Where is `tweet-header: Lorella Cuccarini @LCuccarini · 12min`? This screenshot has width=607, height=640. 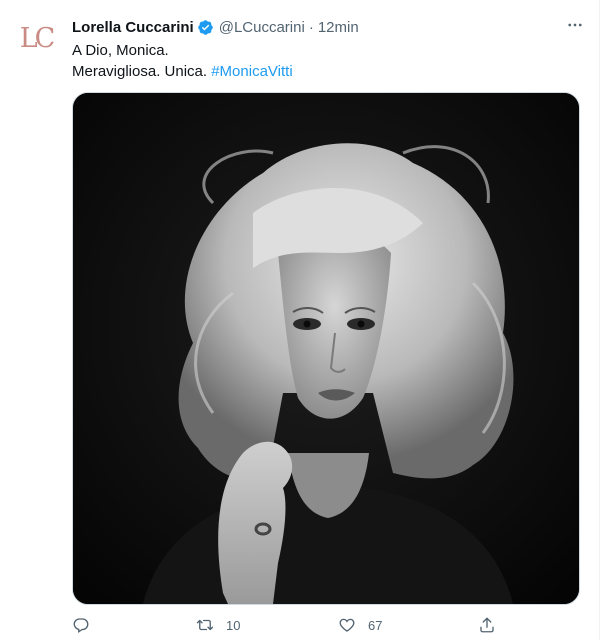
tweet-header: Lorella Cuccarini @LCuccarini · 12min is located at coordinates (319, 27).